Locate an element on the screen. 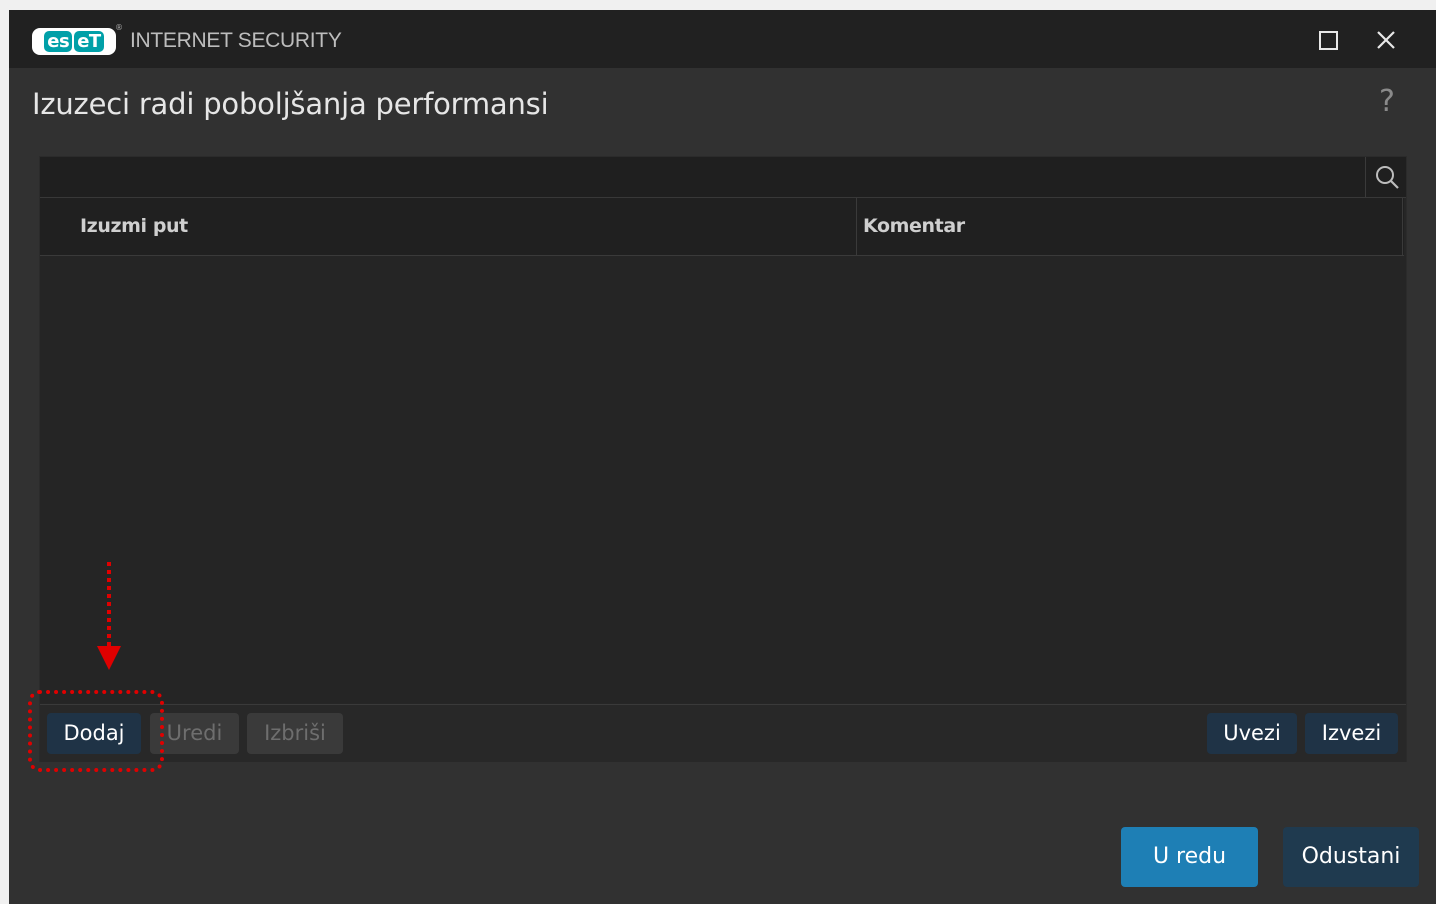 The image size is (1436, 904). table-header: Izuzmi put Komentar is located at coordinates (722, 227).